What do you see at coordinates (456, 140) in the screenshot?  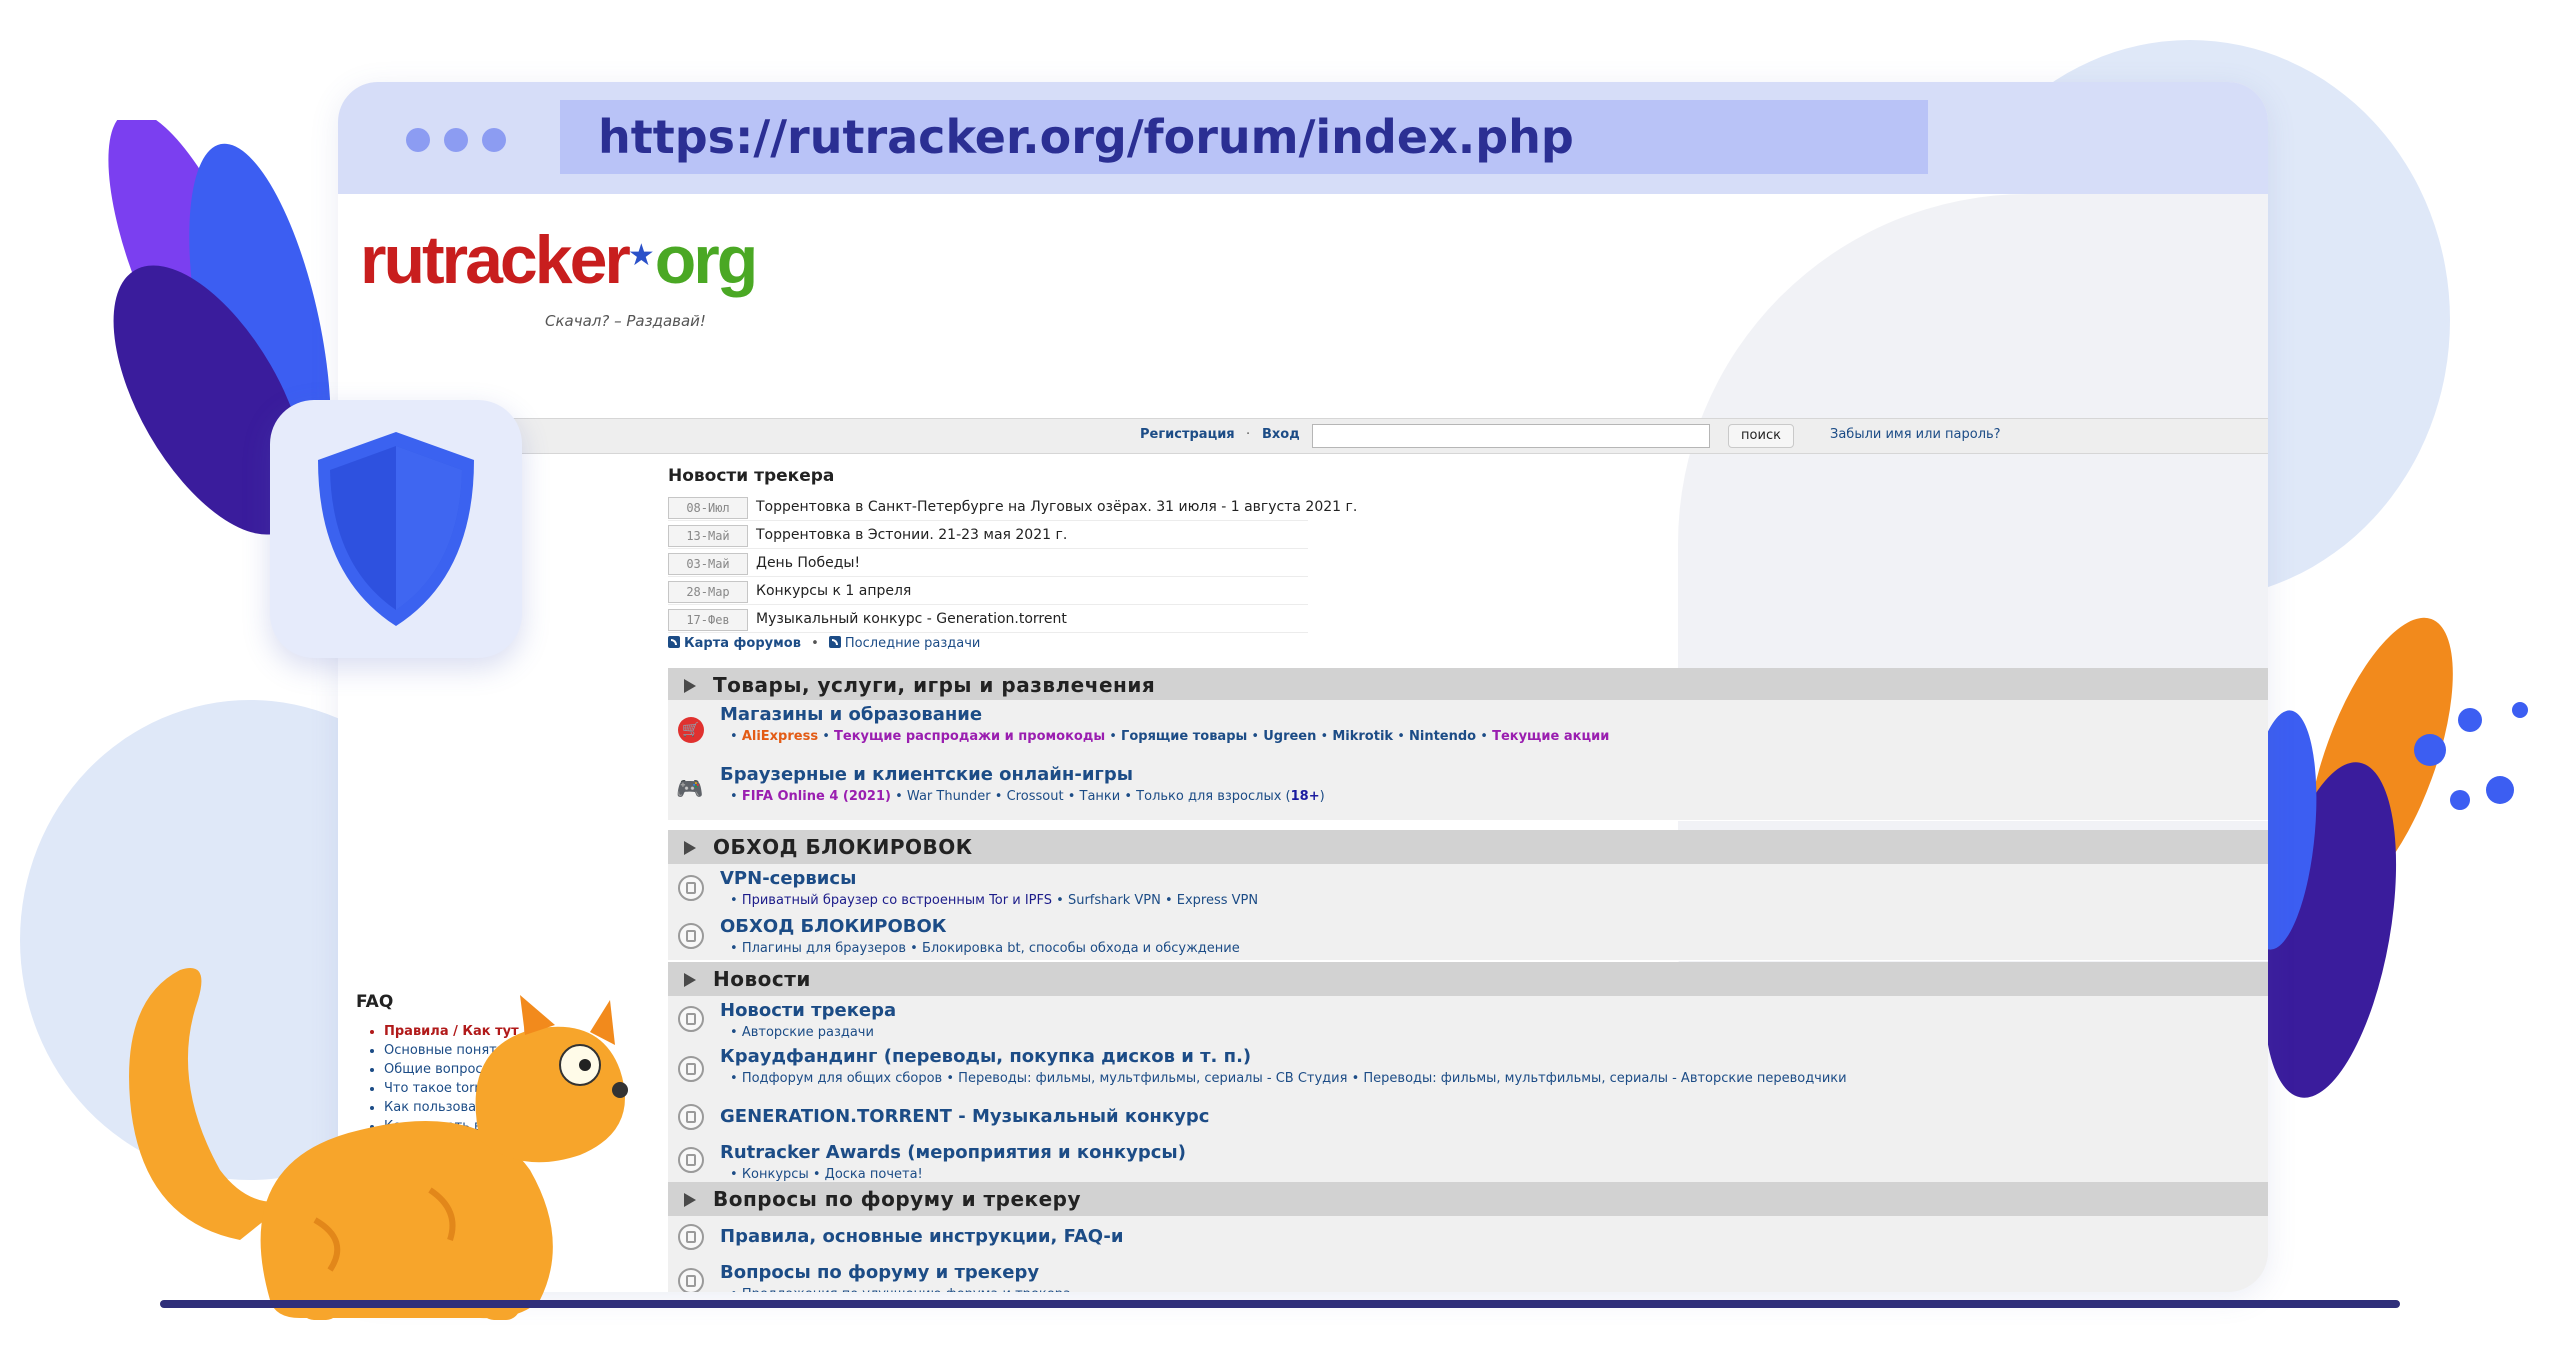 I see `window-dot-icon` at bounding box center [456, 140].